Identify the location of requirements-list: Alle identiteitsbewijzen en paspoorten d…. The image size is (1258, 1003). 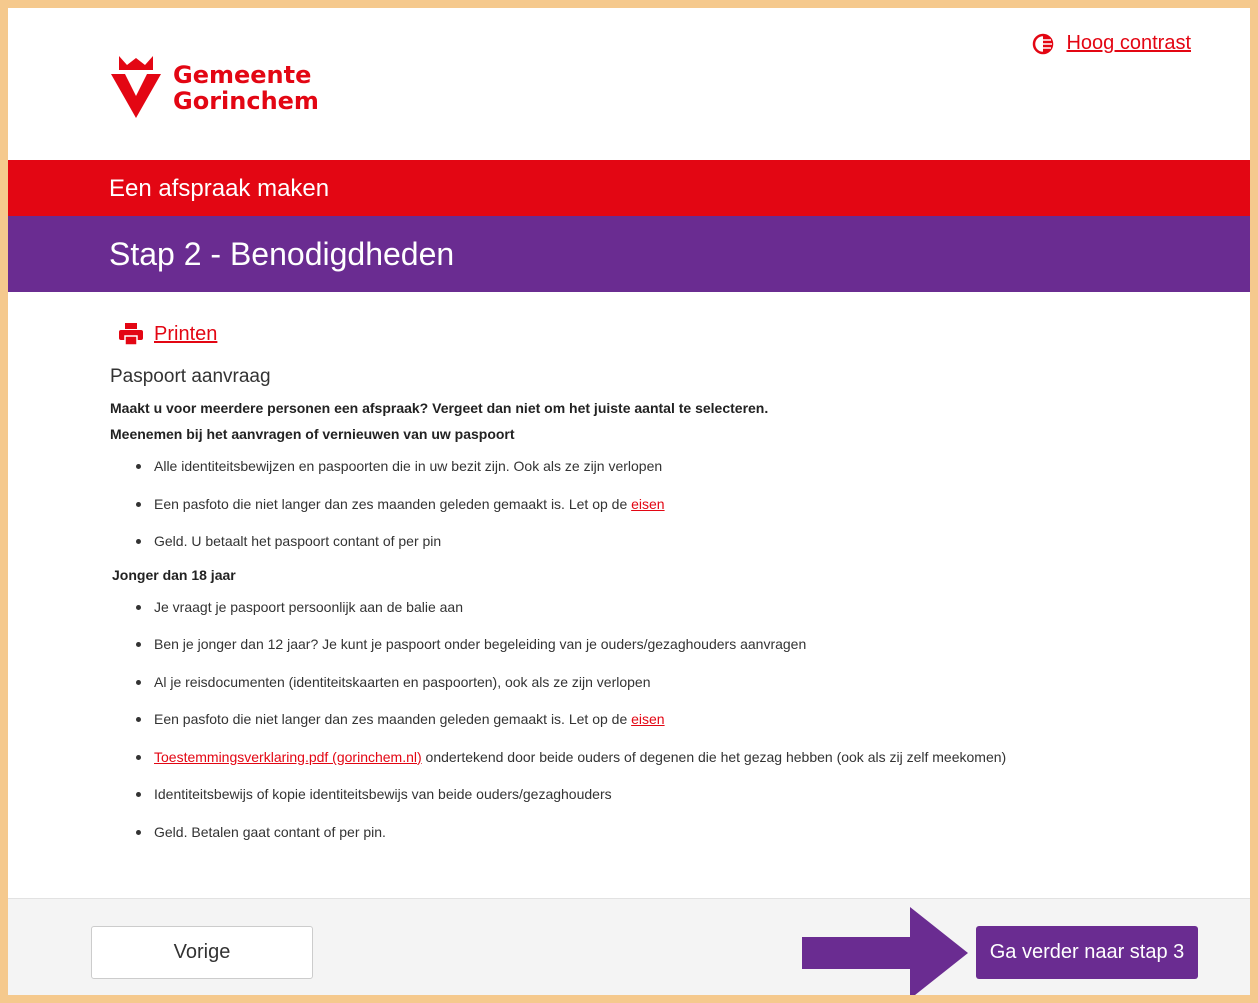
(680, 512).